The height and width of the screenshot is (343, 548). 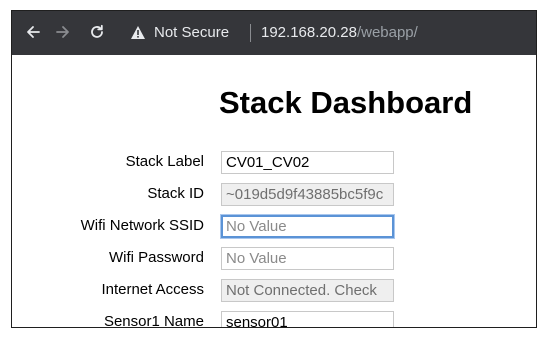 I want to click on internet-access-input, so click(x=307, y=290).